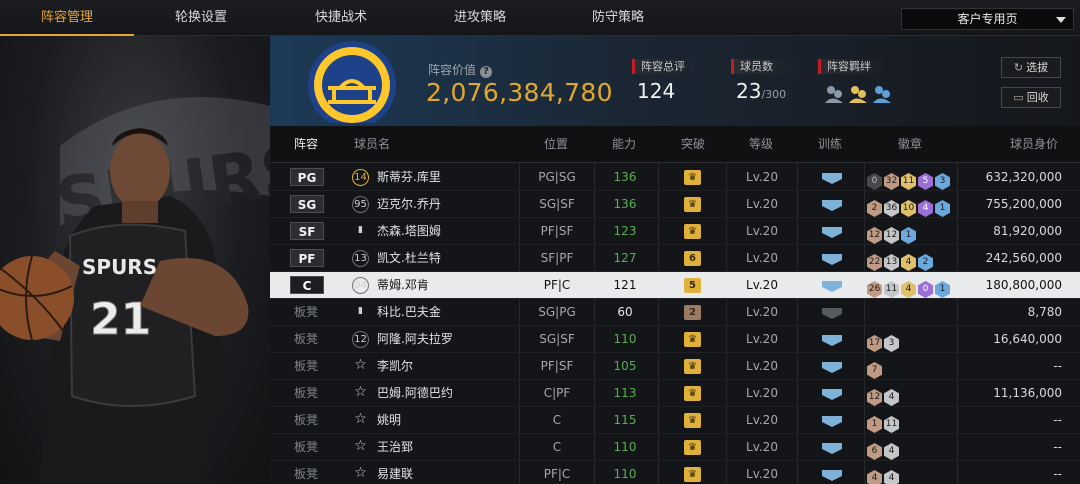 This screenshot has height=484, width=1080. I want to click on client-page-select: 客户专用页, so click(987, 19).